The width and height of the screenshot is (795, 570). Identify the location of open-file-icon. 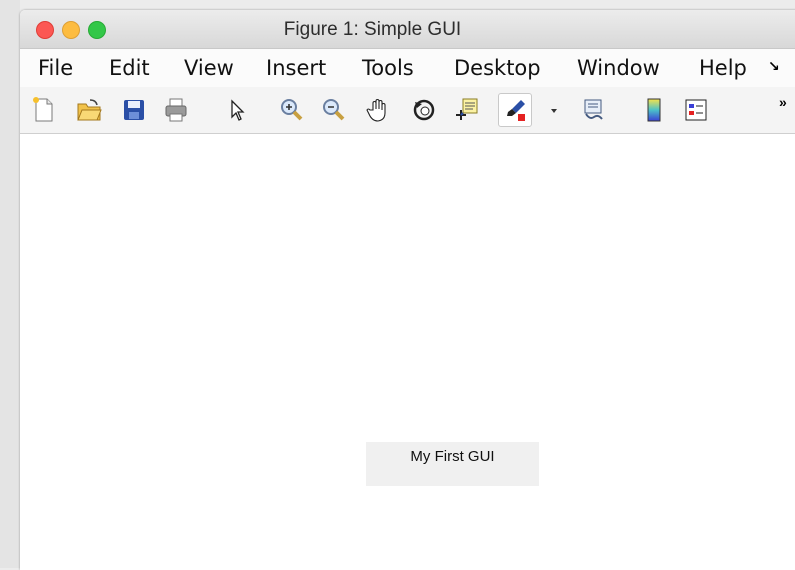
(89, 110).